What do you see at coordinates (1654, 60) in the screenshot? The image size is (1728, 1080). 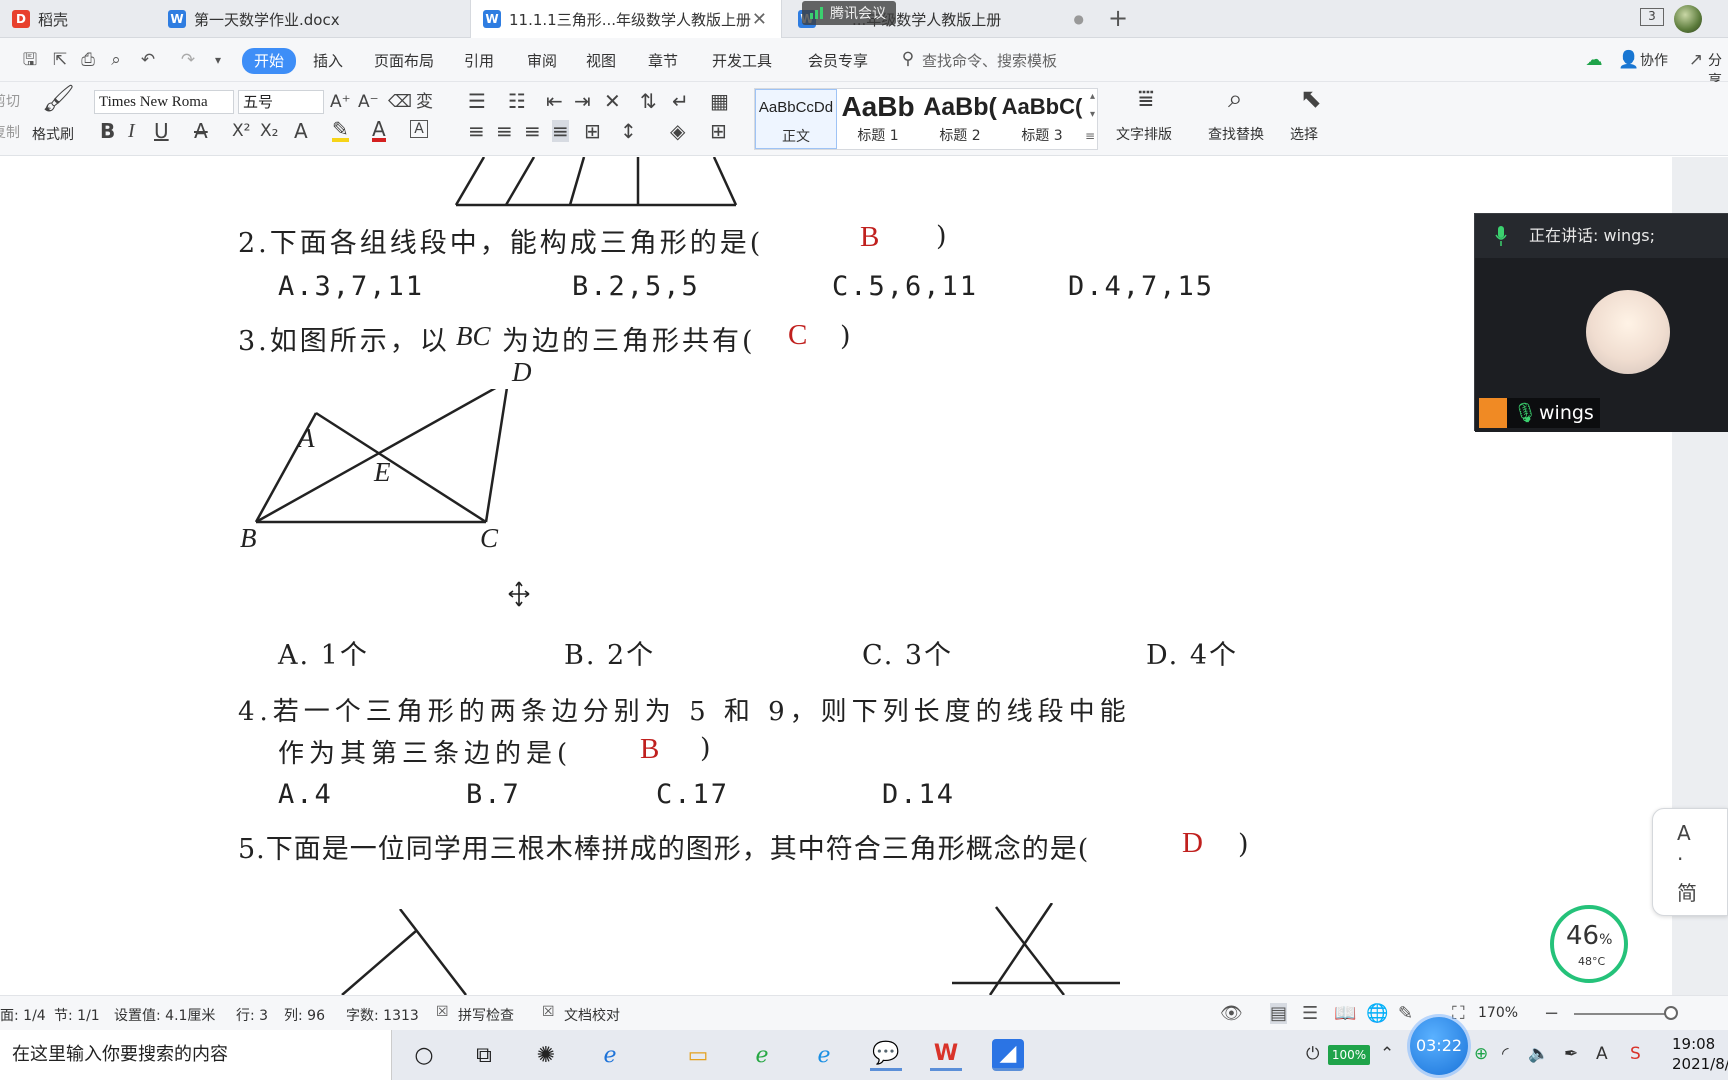 I see `collab-button: 协作` at bounding box center [1654, 60].